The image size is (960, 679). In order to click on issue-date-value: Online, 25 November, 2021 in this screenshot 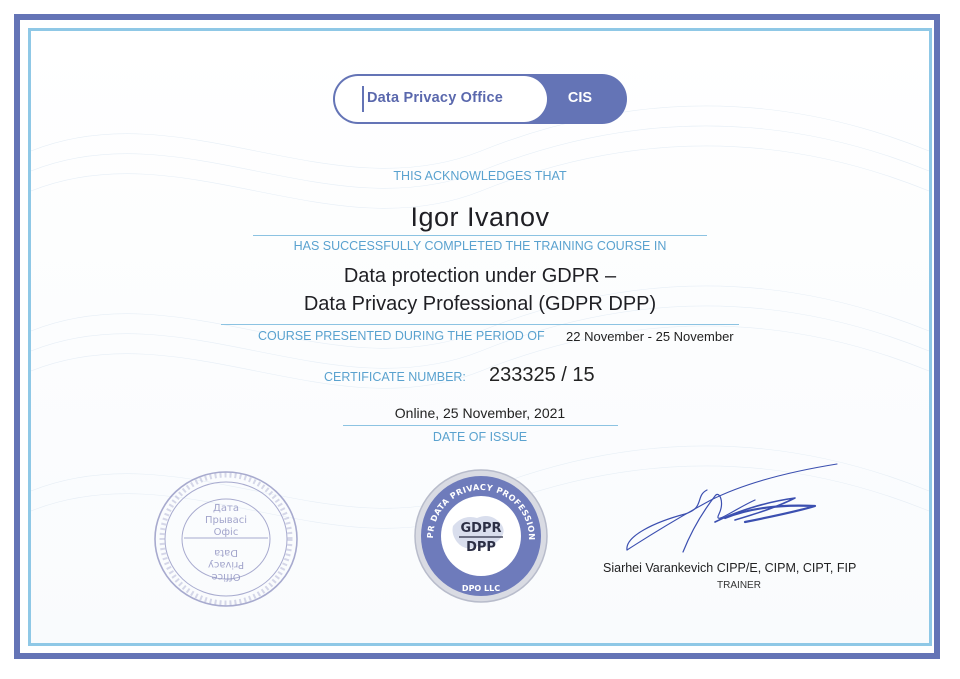, I will do `click(480, 413)`.